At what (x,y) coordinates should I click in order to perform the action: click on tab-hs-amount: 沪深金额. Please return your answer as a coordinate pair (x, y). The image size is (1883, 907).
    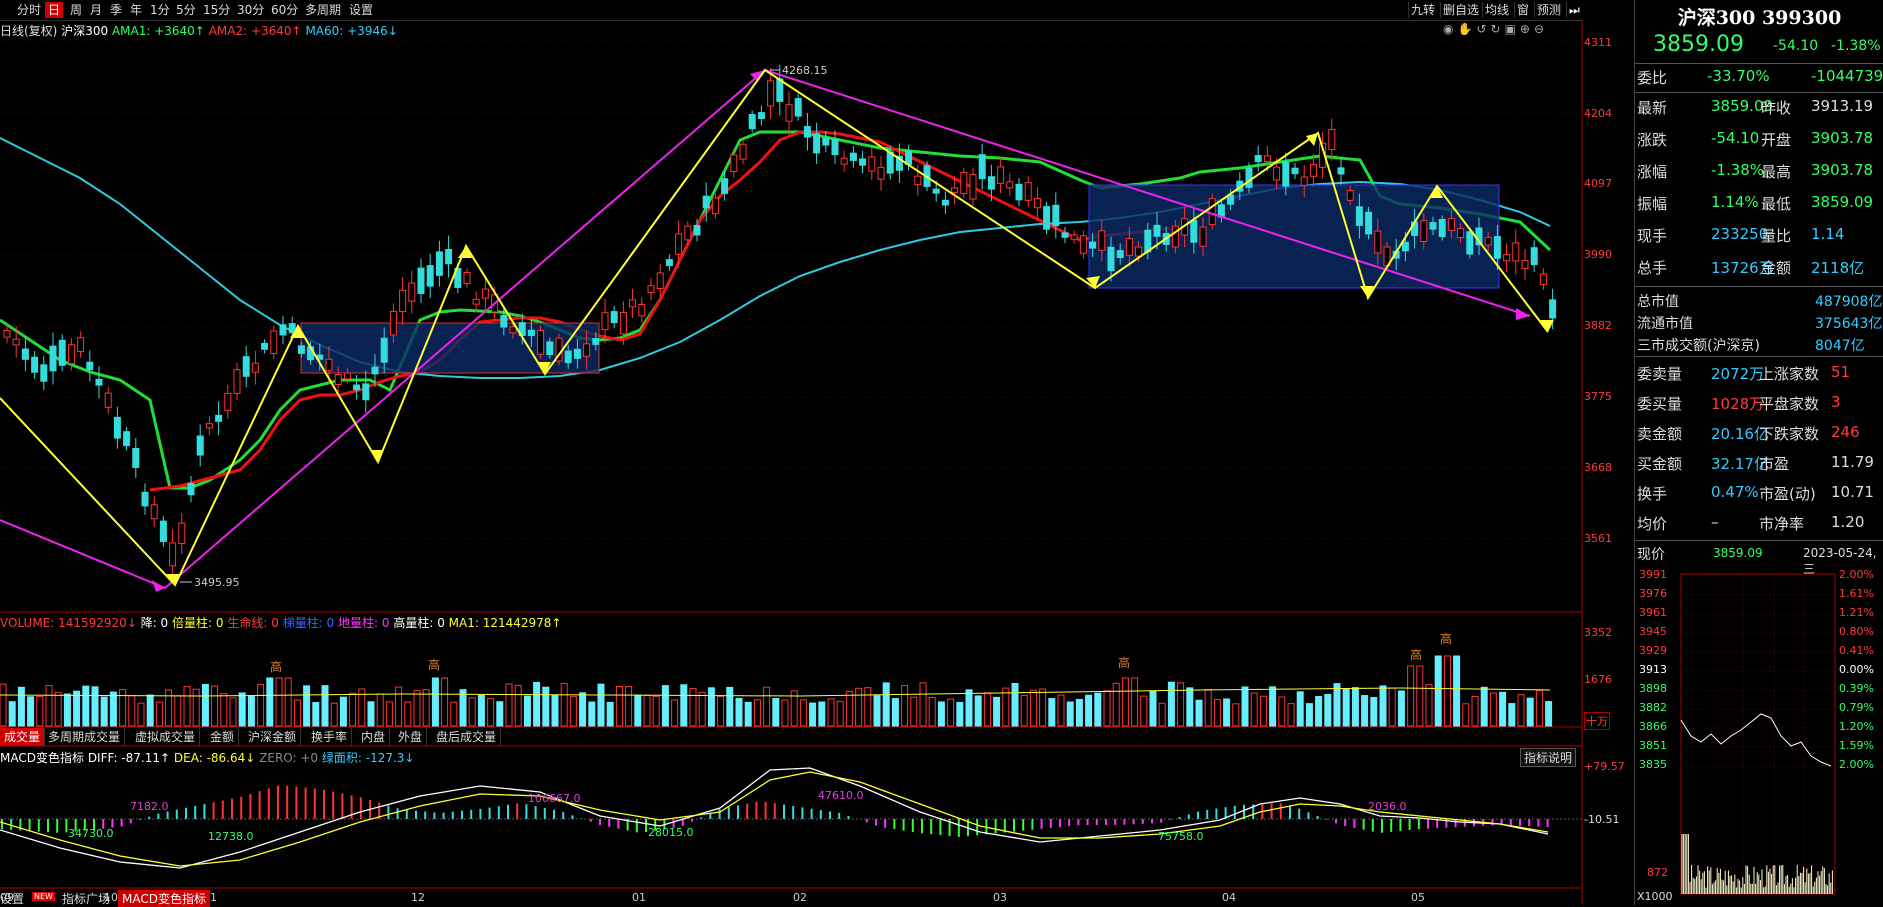
    Looking at the image, I should click on (273, 737).